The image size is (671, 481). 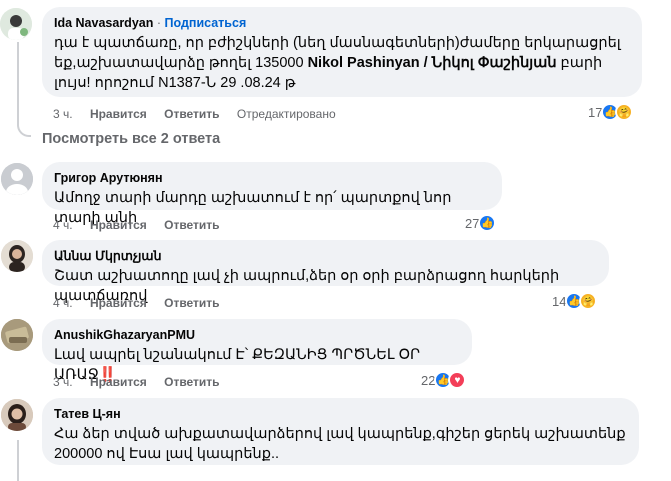 What do you see at coordinates (340, 414) in the screenshot?
I see `author-name: Татев Ц-ян` at bounding box center [340, 414].